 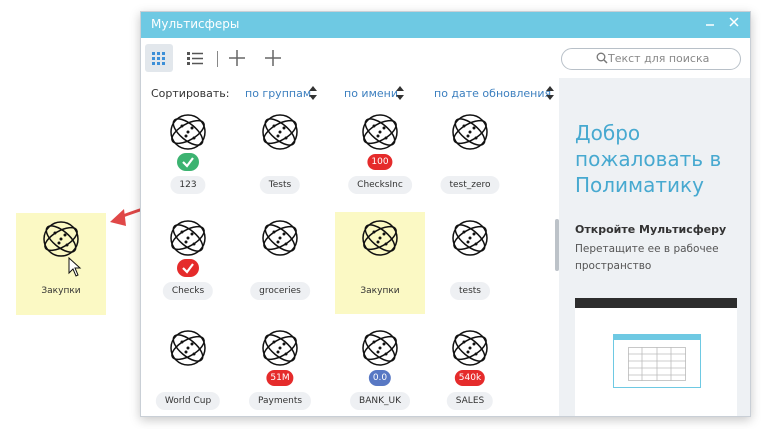 What do you see at coordinates (371, 93) in the screenshot?
I see `sort-by-name: по имени` at bounding box center [371, 93].